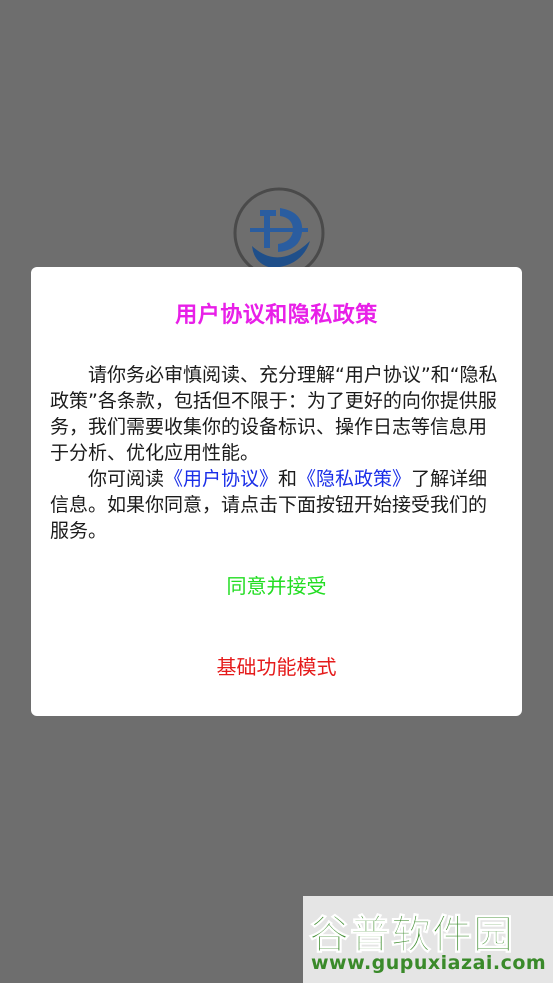 The height and width of the screenshot is (983, 553). Describe the element at coordinates (429, 963) in the screenshot. I see `watermark-url: www.gupuxiazai.com` at that location.